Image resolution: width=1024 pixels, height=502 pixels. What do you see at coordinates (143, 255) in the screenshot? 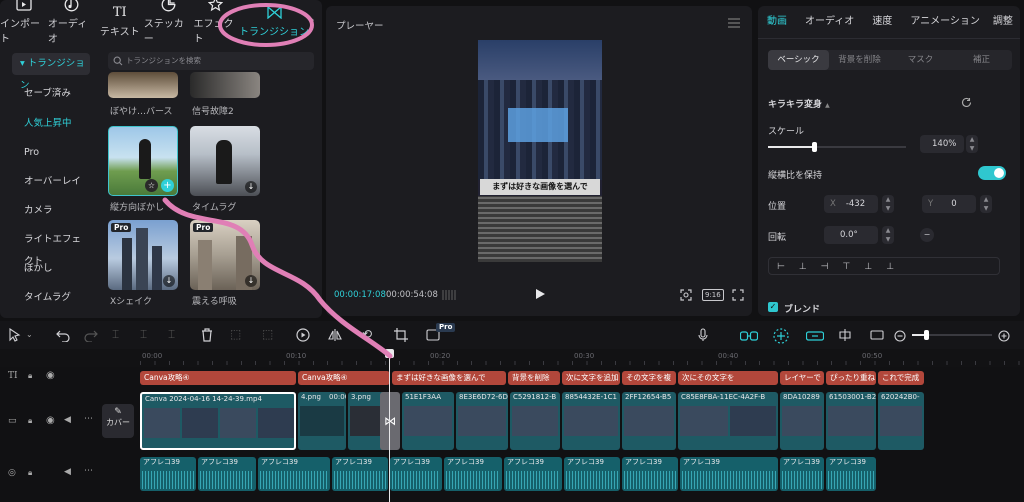
I see `transition-thumb: Pro ↓` at bounding box center [143, 255].